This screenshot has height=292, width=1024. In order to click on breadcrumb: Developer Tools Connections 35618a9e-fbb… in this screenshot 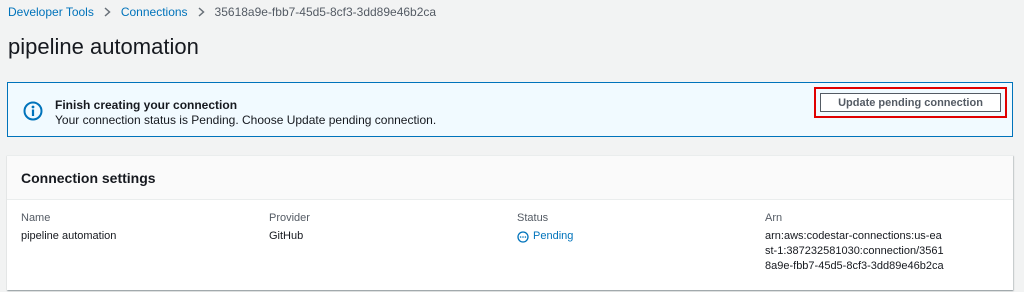, I will do `click(222, 12)`.